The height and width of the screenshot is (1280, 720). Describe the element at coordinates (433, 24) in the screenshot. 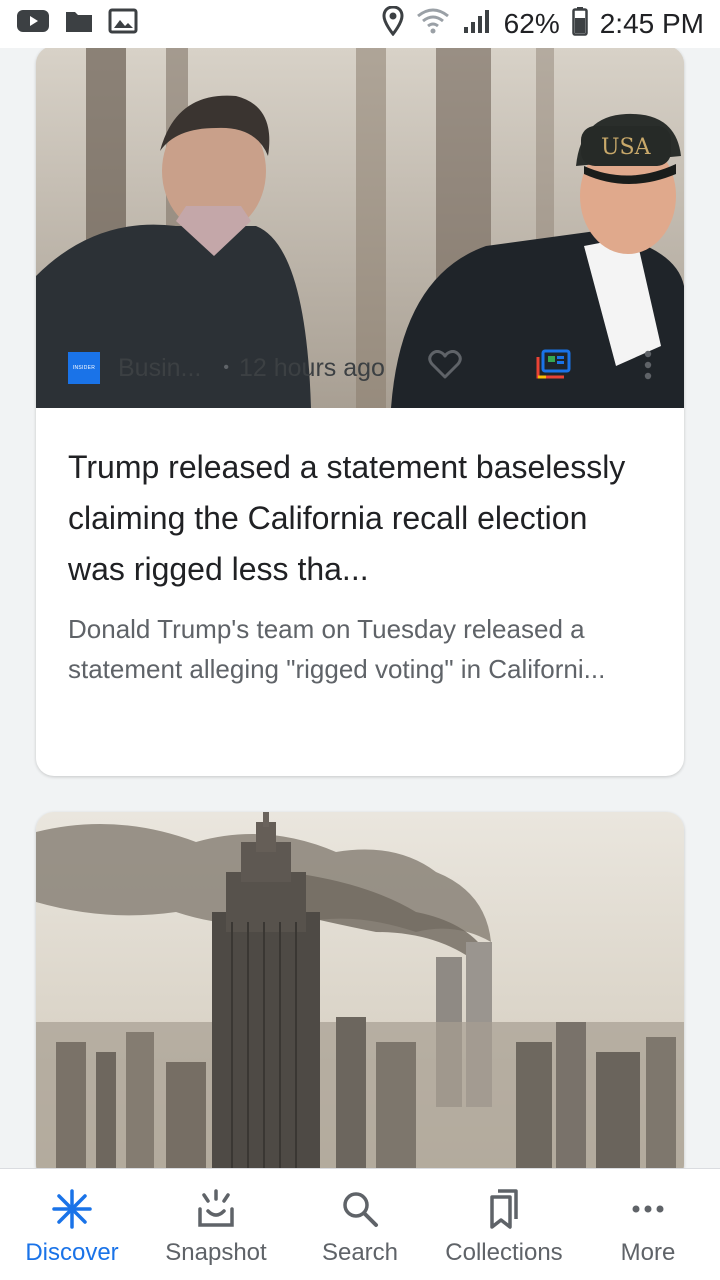

I see `wifi-icon` at that location.